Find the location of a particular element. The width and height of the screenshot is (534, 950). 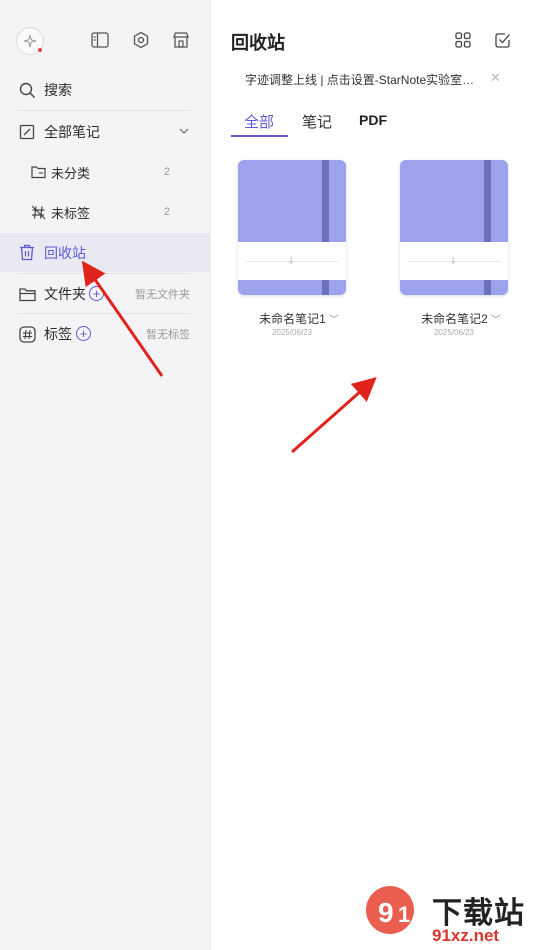

empty-hint: 暂无标签 is located at coordinates (168, 335).